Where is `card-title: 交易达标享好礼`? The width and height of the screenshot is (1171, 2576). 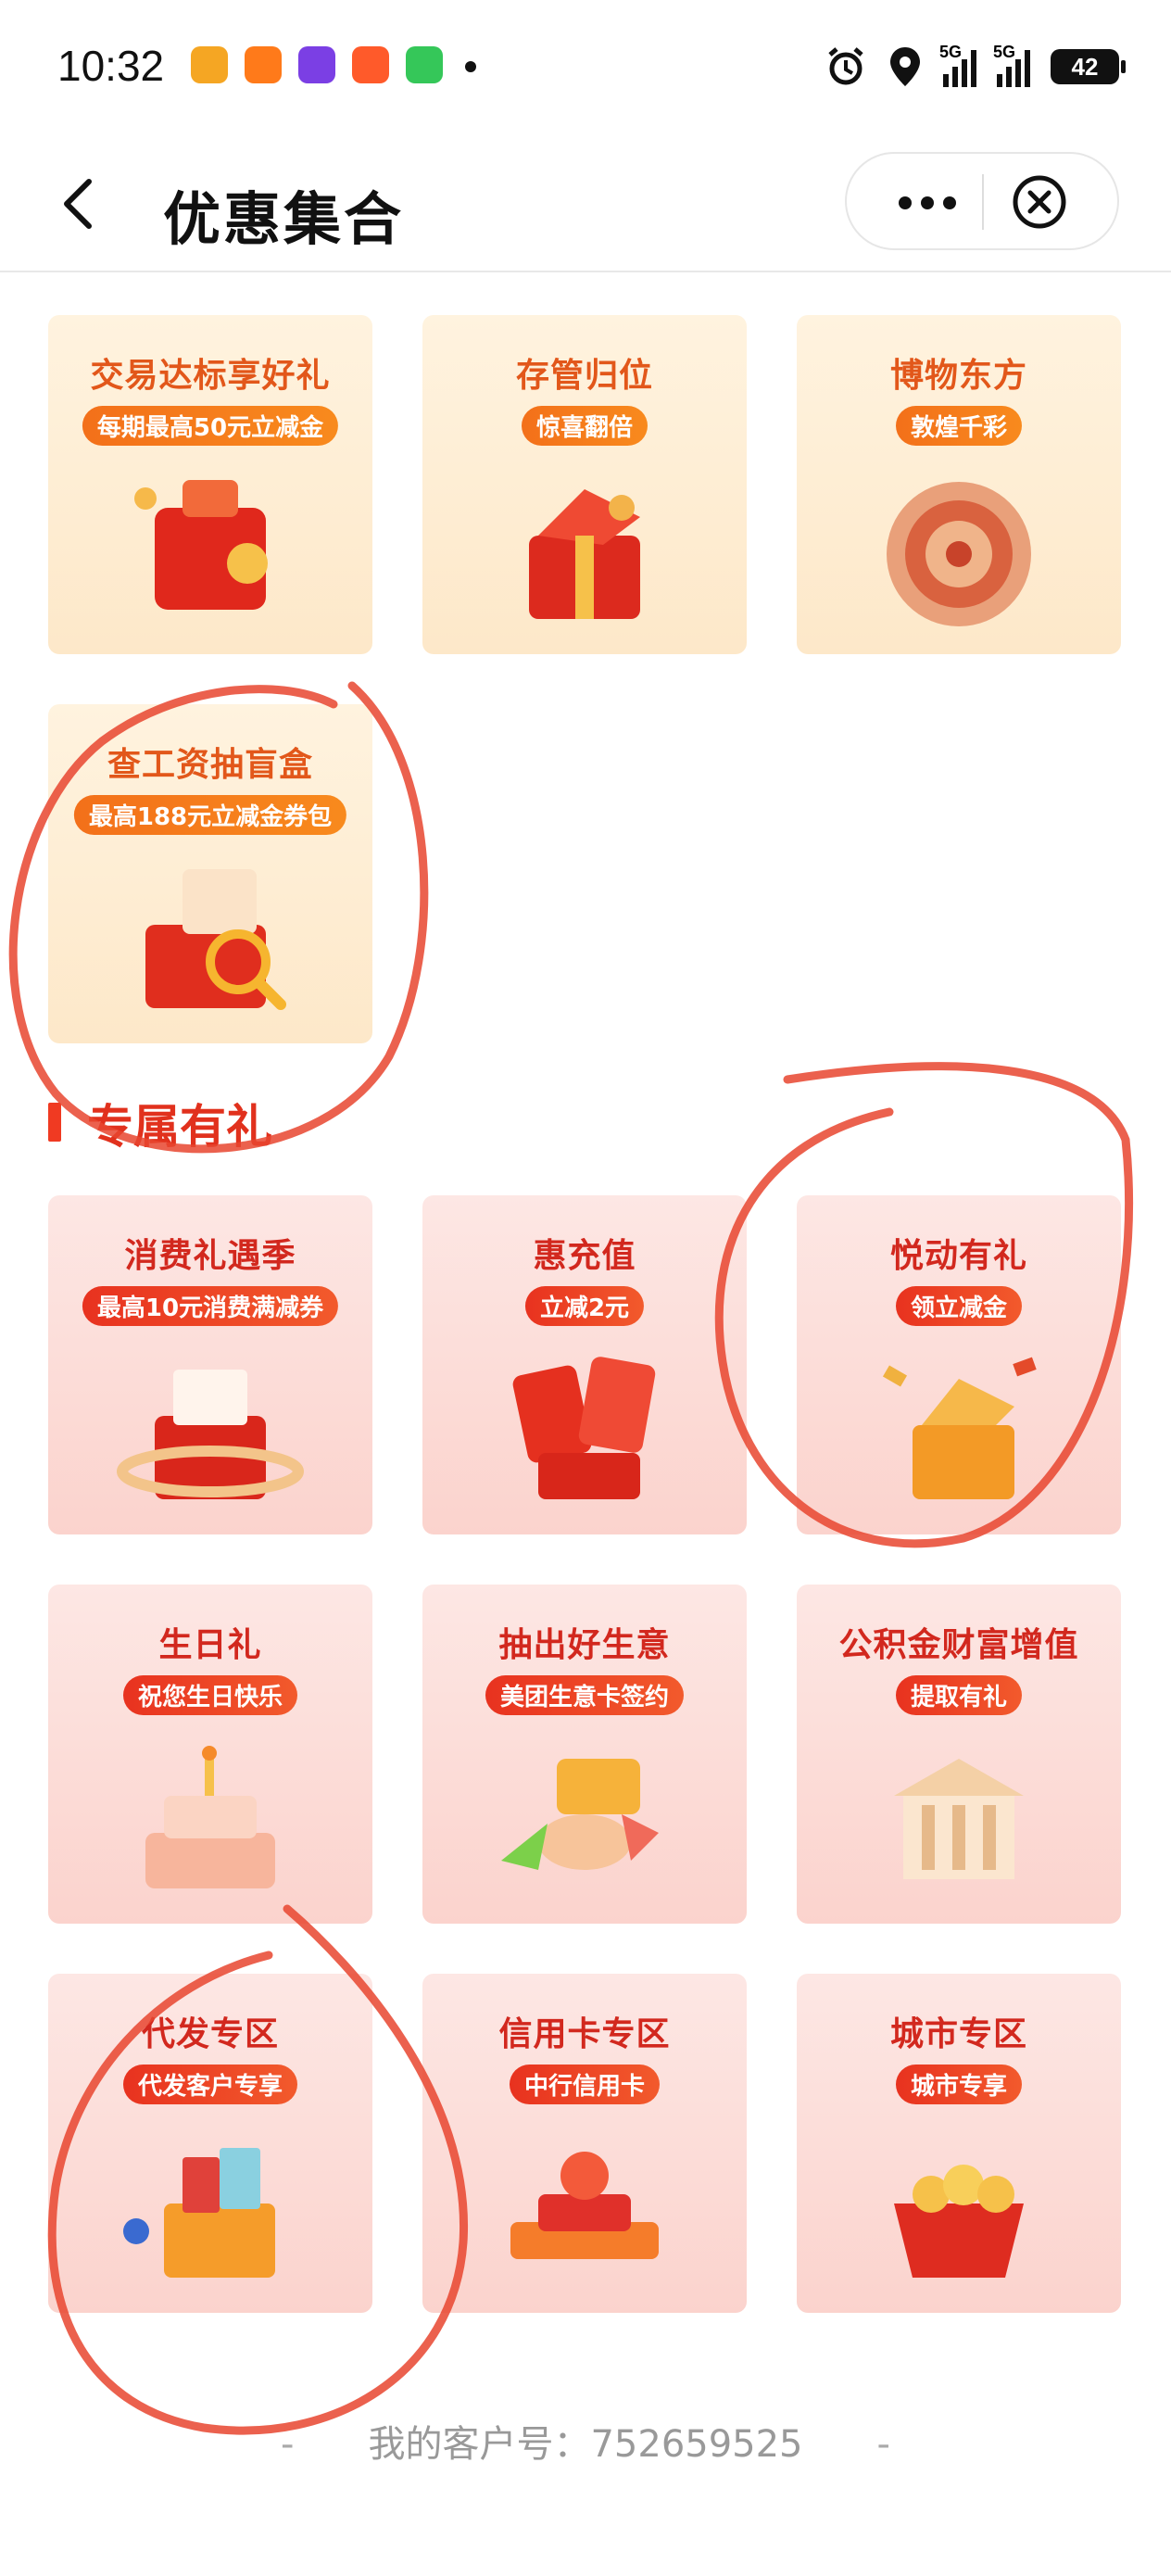
card-title: 交易达标享好礼 is located at coordinates (211, 376).